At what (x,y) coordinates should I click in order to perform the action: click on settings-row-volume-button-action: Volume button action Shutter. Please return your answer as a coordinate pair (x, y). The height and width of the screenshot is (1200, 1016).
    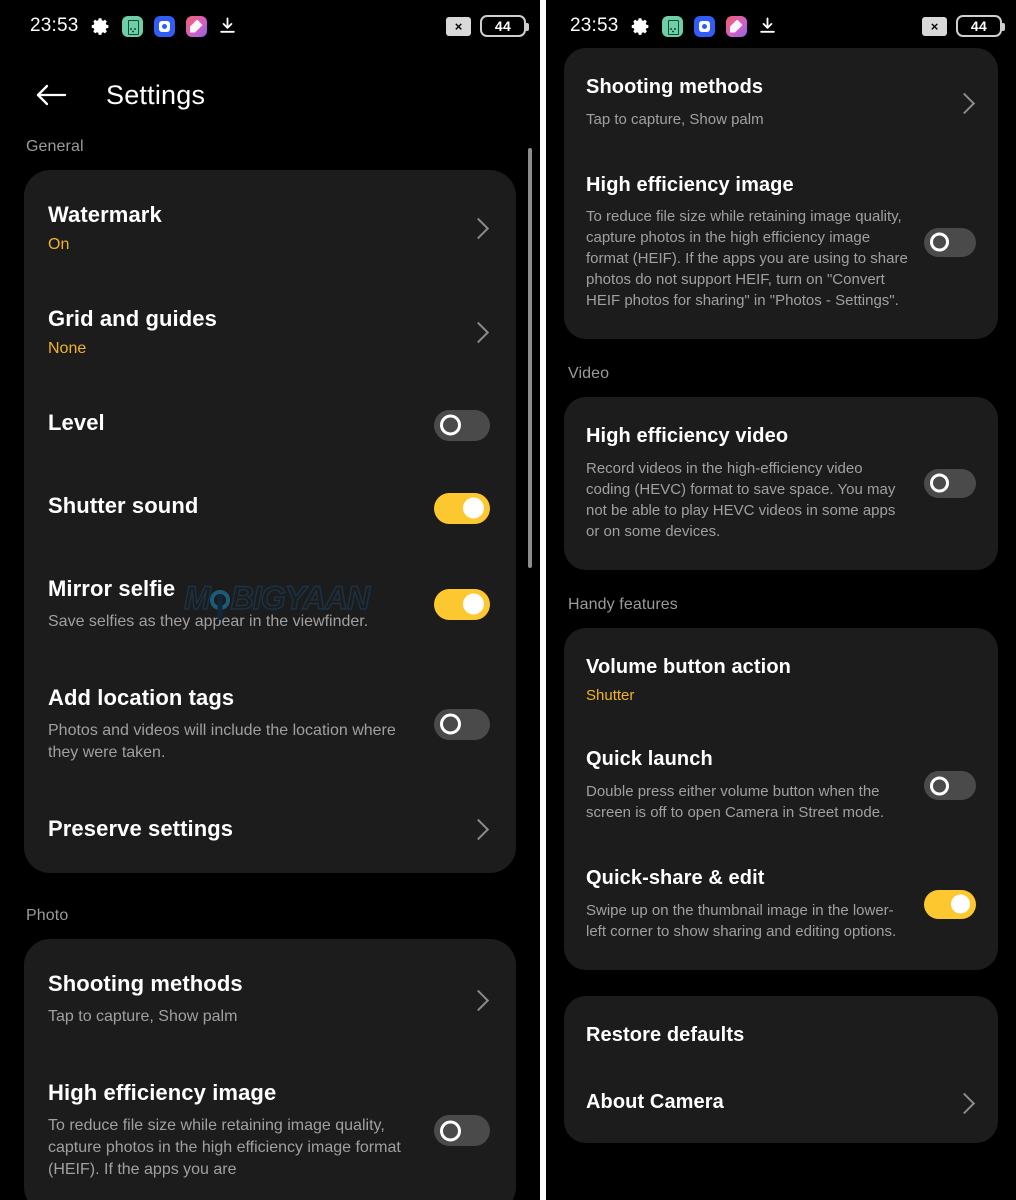
    Looking at the image, I should click on (781, 680).